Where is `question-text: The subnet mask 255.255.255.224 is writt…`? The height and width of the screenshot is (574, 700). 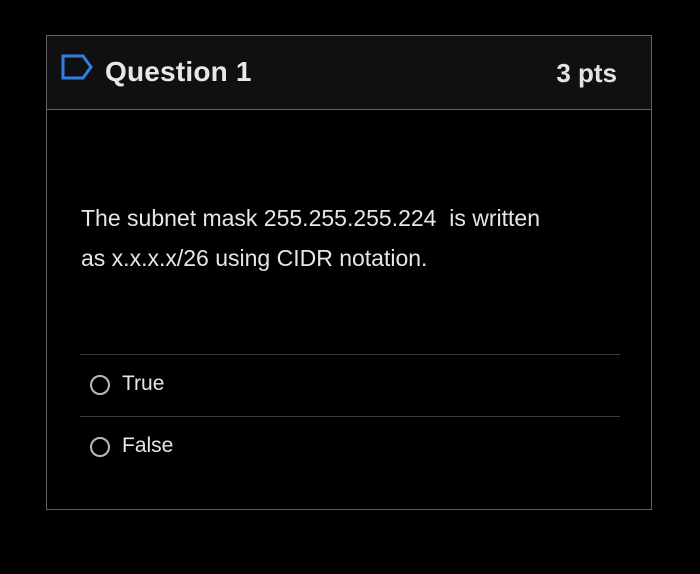
question-text: The subnet mask 255.255.255.224 is writt… is located at coordinates (311, 238).